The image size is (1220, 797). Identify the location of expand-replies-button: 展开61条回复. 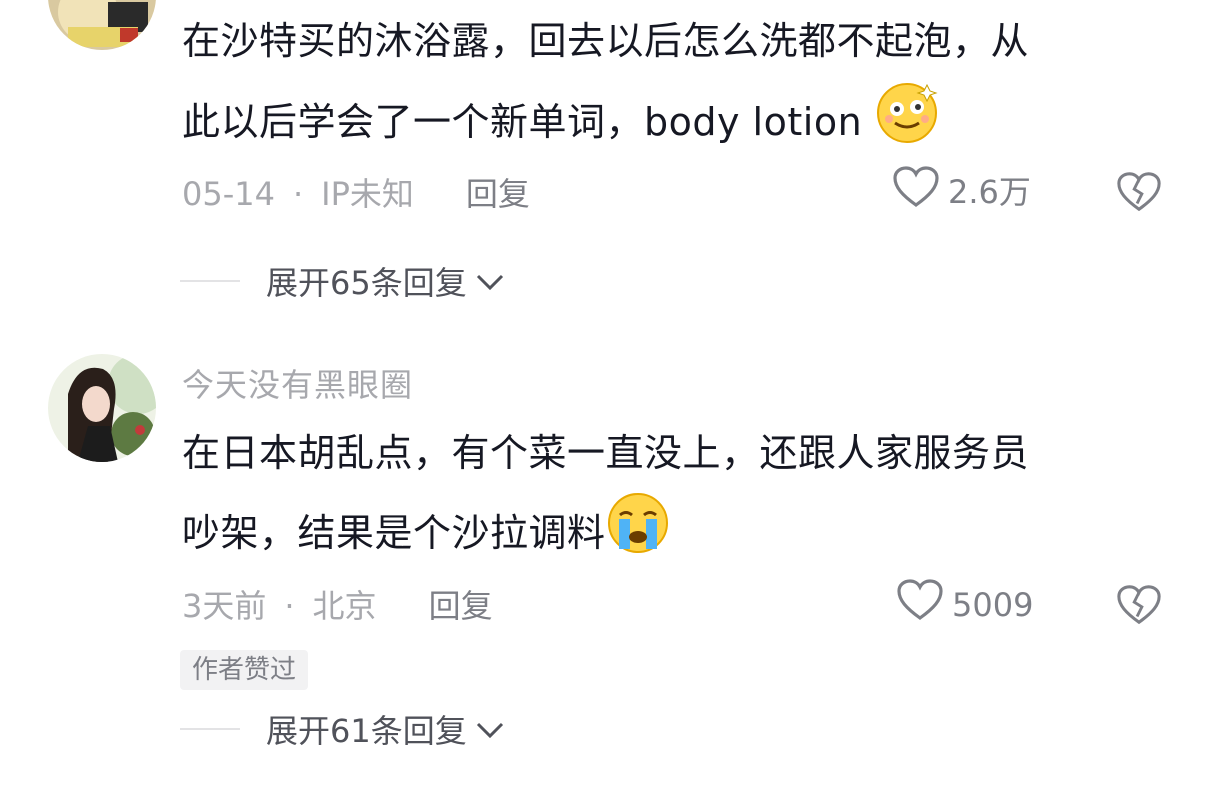
(342, 729).